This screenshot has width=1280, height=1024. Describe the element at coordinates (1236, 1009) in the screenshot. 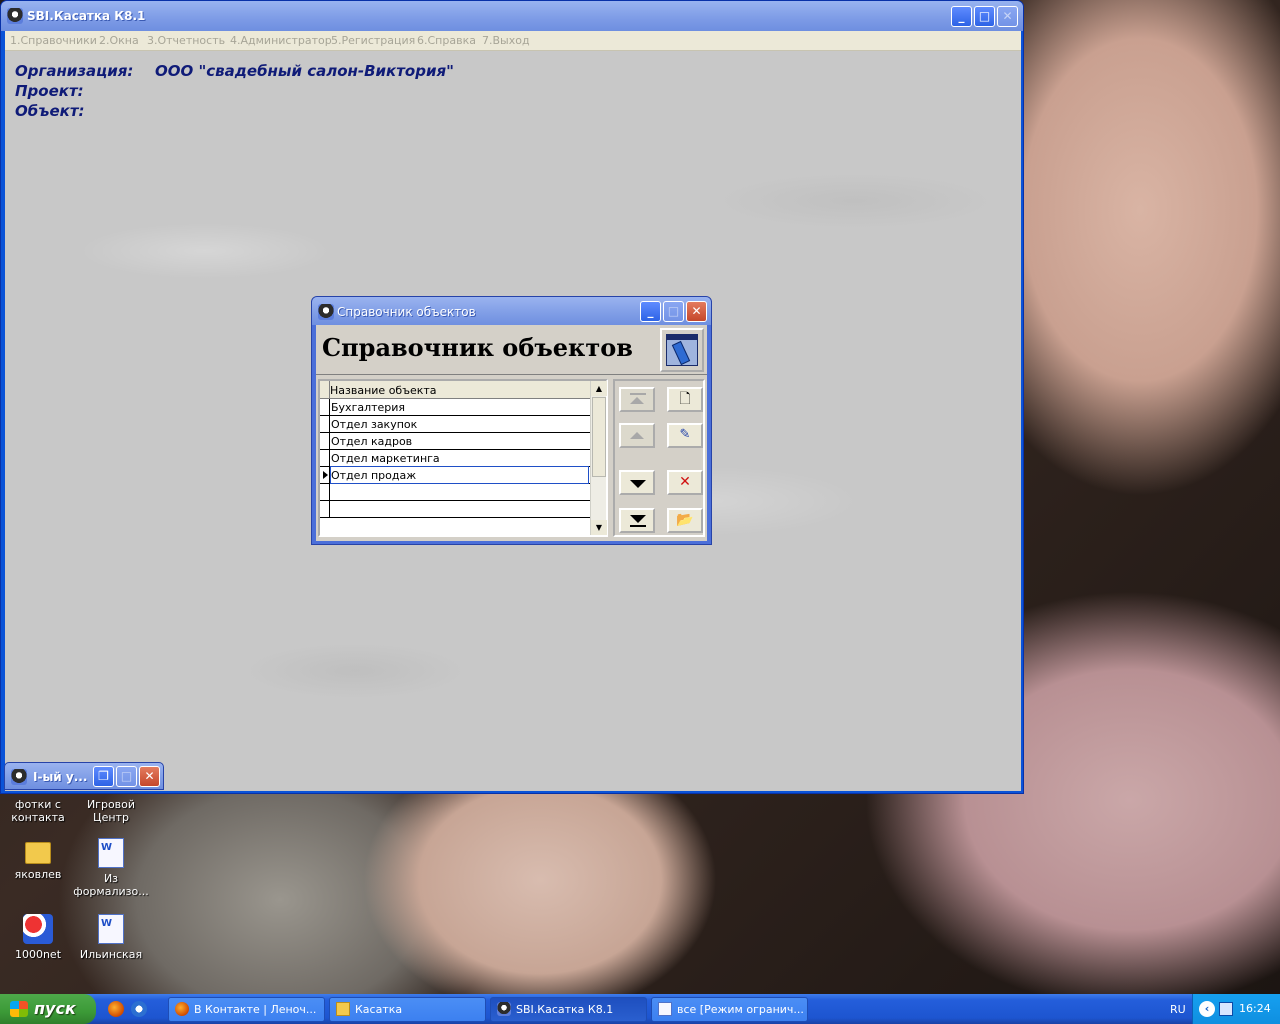

I see `system-tray: ‹ 16:24` at that location.